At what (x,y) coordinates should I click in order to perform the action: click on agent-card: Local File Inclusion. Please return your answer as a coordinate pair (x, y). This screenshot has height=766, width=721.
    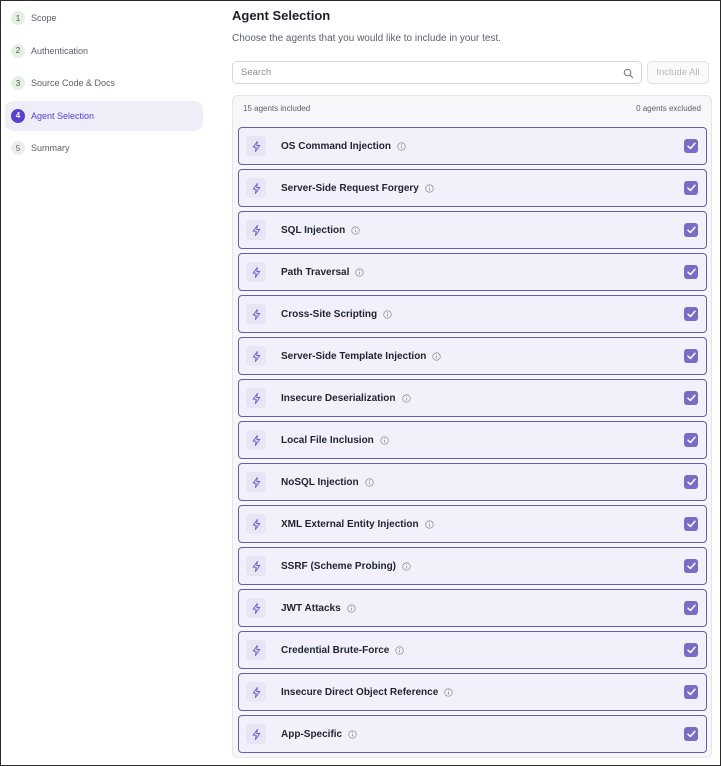
    Looking at the image, I should click on (472, 440).